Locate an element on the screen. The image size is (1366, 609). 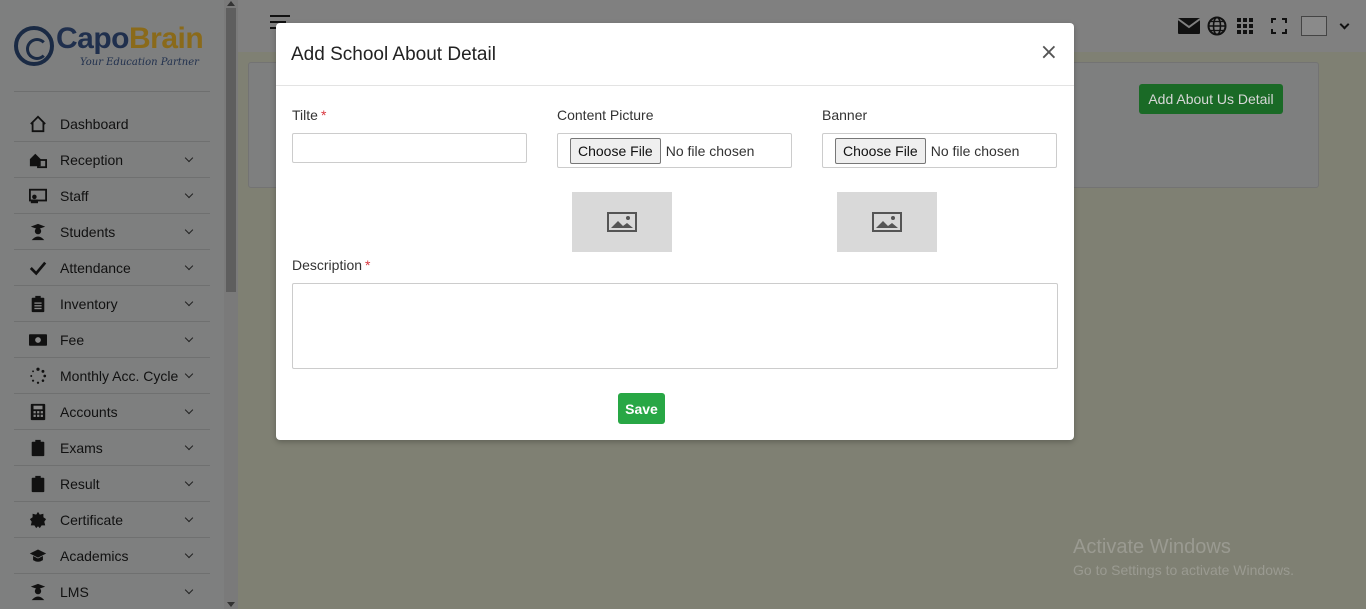
sidebar-item-label: Attendance is located at coordinates (95, 267).